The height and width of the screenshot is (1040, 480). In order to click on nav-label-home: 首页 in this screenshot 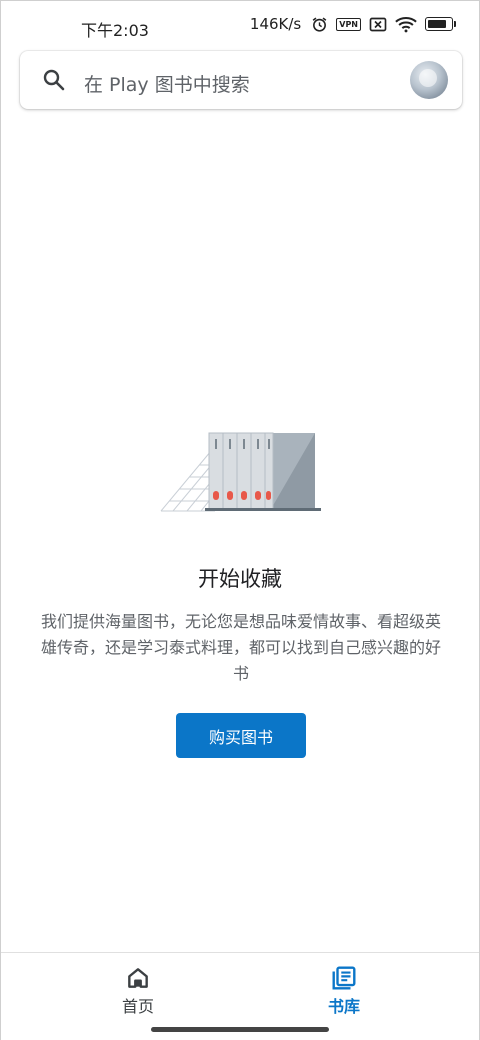, I will do `click(137, 1006)`.